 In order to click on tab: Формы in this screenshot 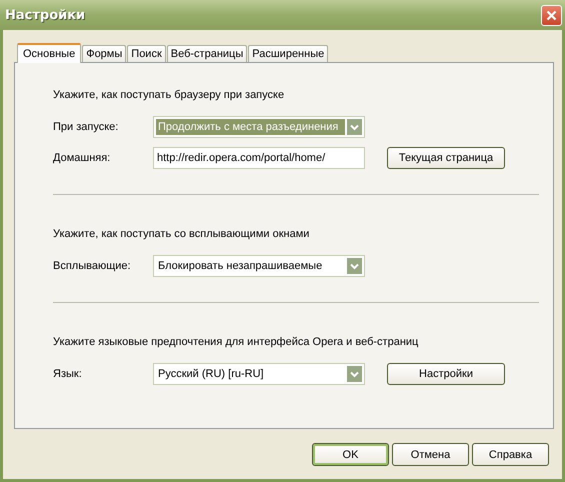, I will do `click(104, 53)`.